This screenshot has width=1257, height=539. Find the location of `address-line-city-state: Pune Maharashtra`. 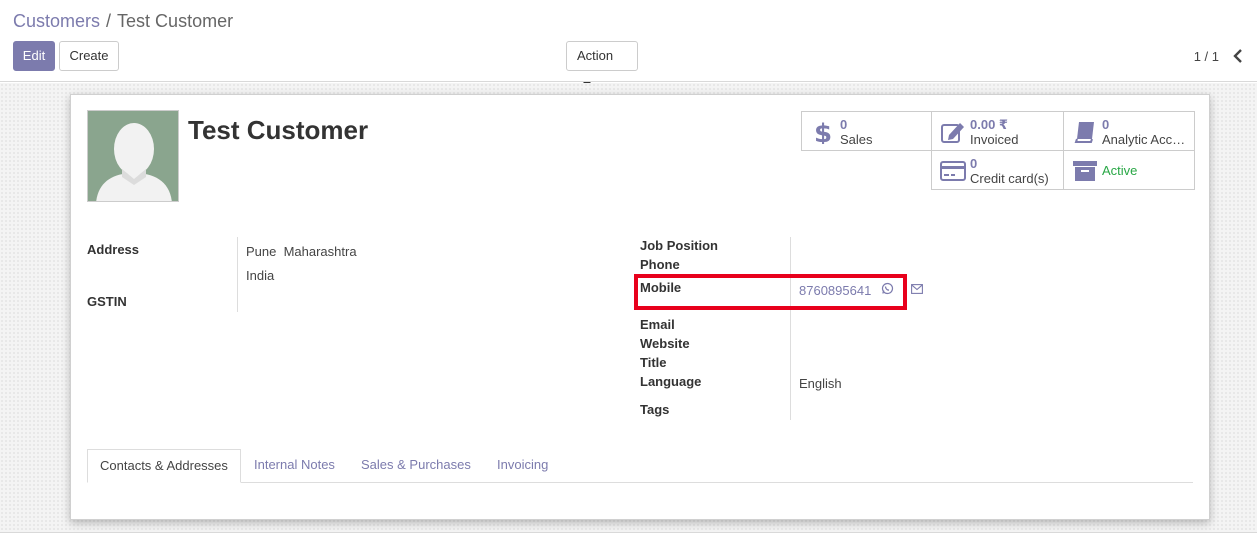

address-line-city-state: Pune Maharashtra is located at coordinates (301, 251).